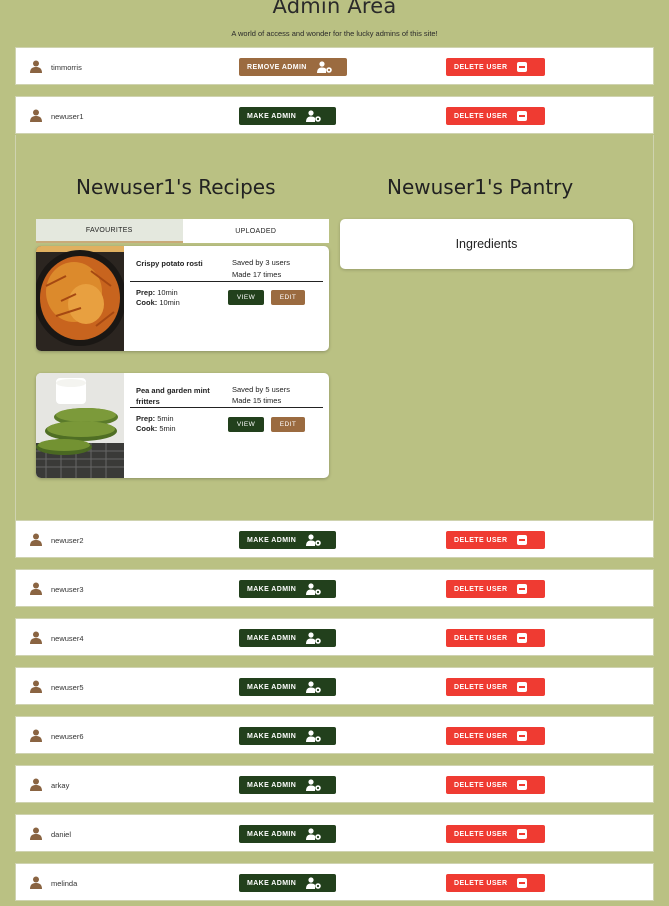 The image size is (669, 906). I want to click on tab-uploaded: UPLOADED, so click(256, 231).